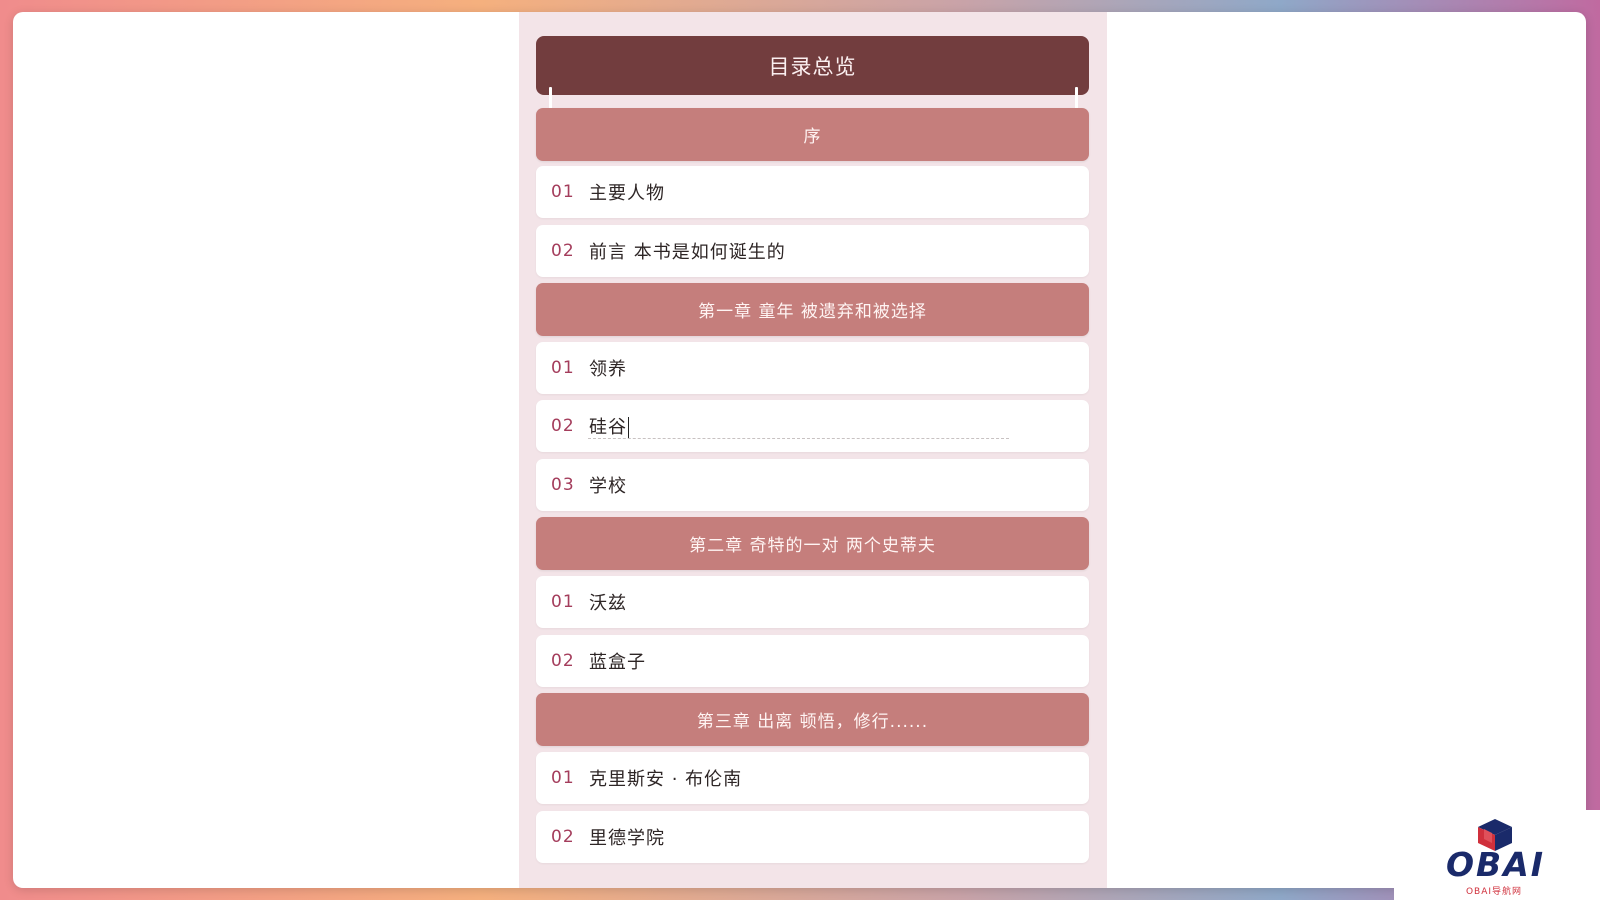 The width and height of the screenshot is (1600, 900). I want to click on chapter-preface: 序, so click(812, 134).